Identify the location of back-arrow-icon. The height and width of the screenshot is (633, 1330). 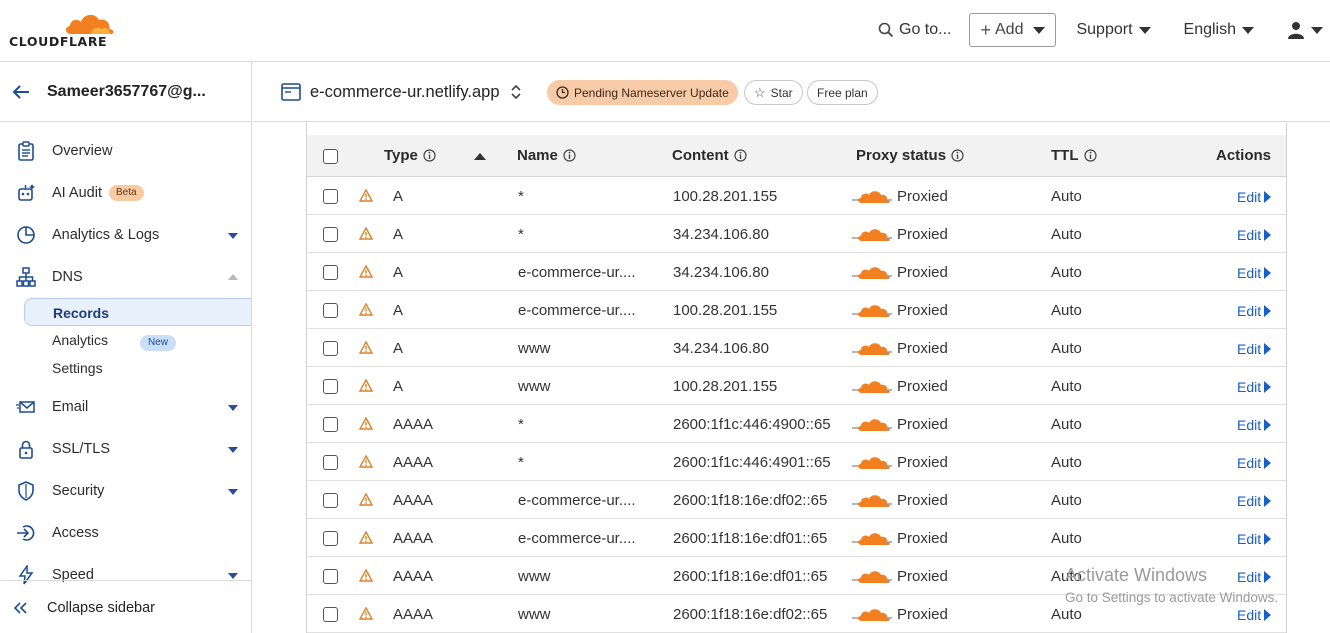
(21, 92).